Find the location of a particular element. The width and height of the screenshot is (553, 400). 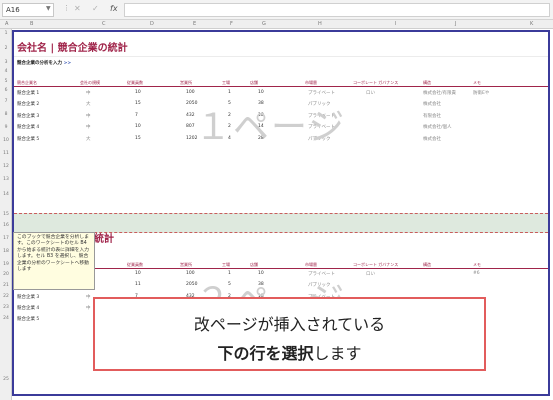

row-header: 15 is located at coordinates (6, 214).